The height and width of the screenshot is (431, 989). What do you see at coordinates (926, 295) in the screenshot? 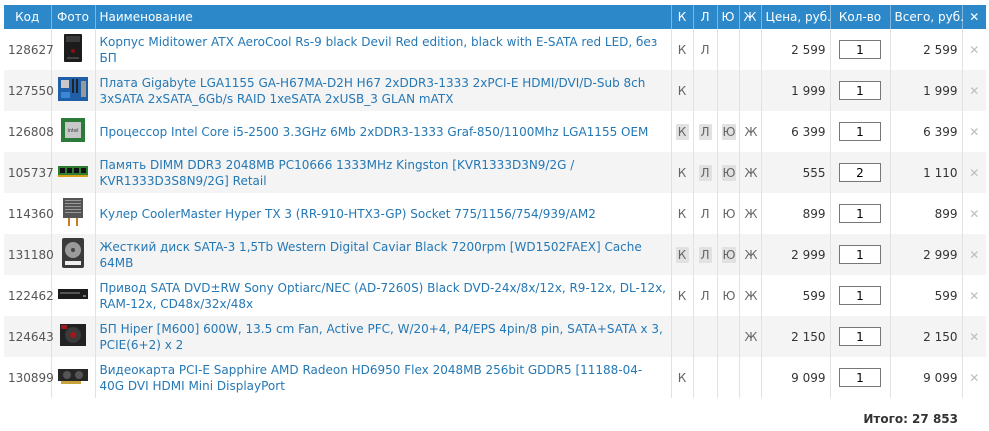
I see `item-total: 599` at bounding box center [926, 295].